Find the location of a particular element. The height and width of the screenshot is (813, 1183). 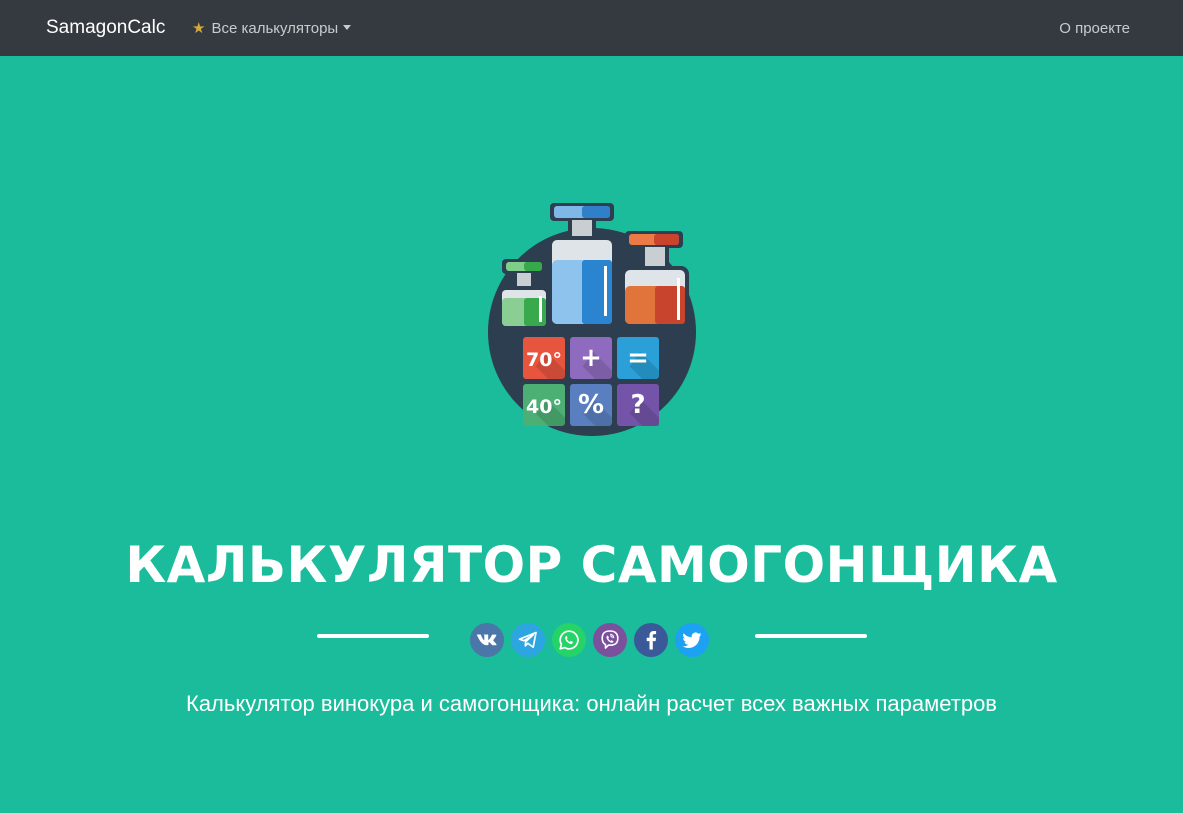

logo-tile: = is located at coordinates (638, 358).